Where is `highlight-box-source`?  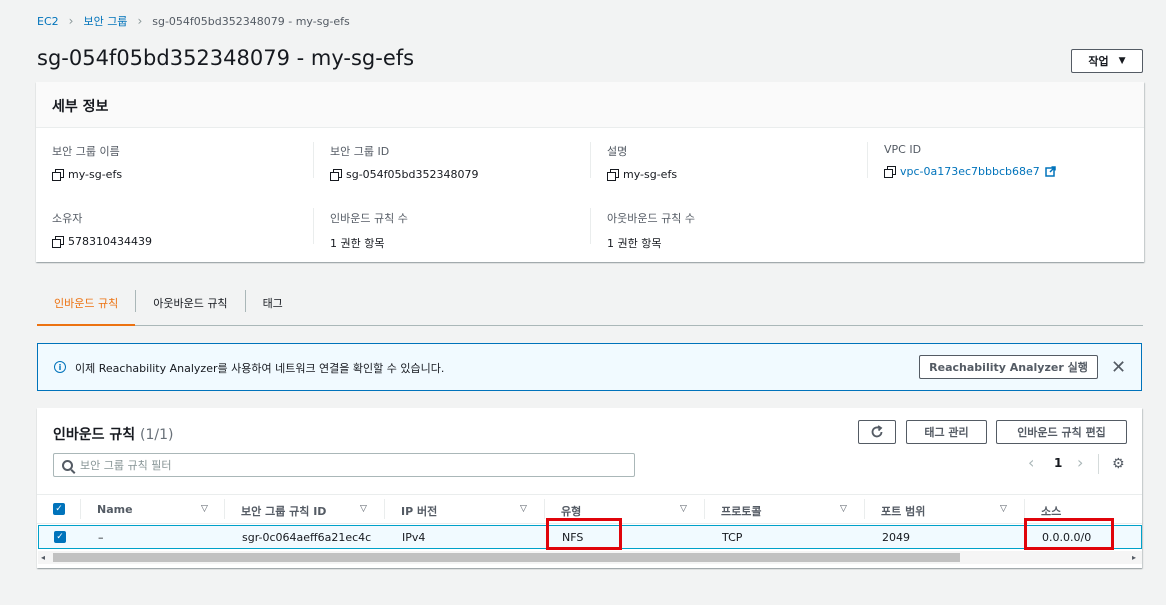 highlight-box-source is located at coordinates (1069, 534).